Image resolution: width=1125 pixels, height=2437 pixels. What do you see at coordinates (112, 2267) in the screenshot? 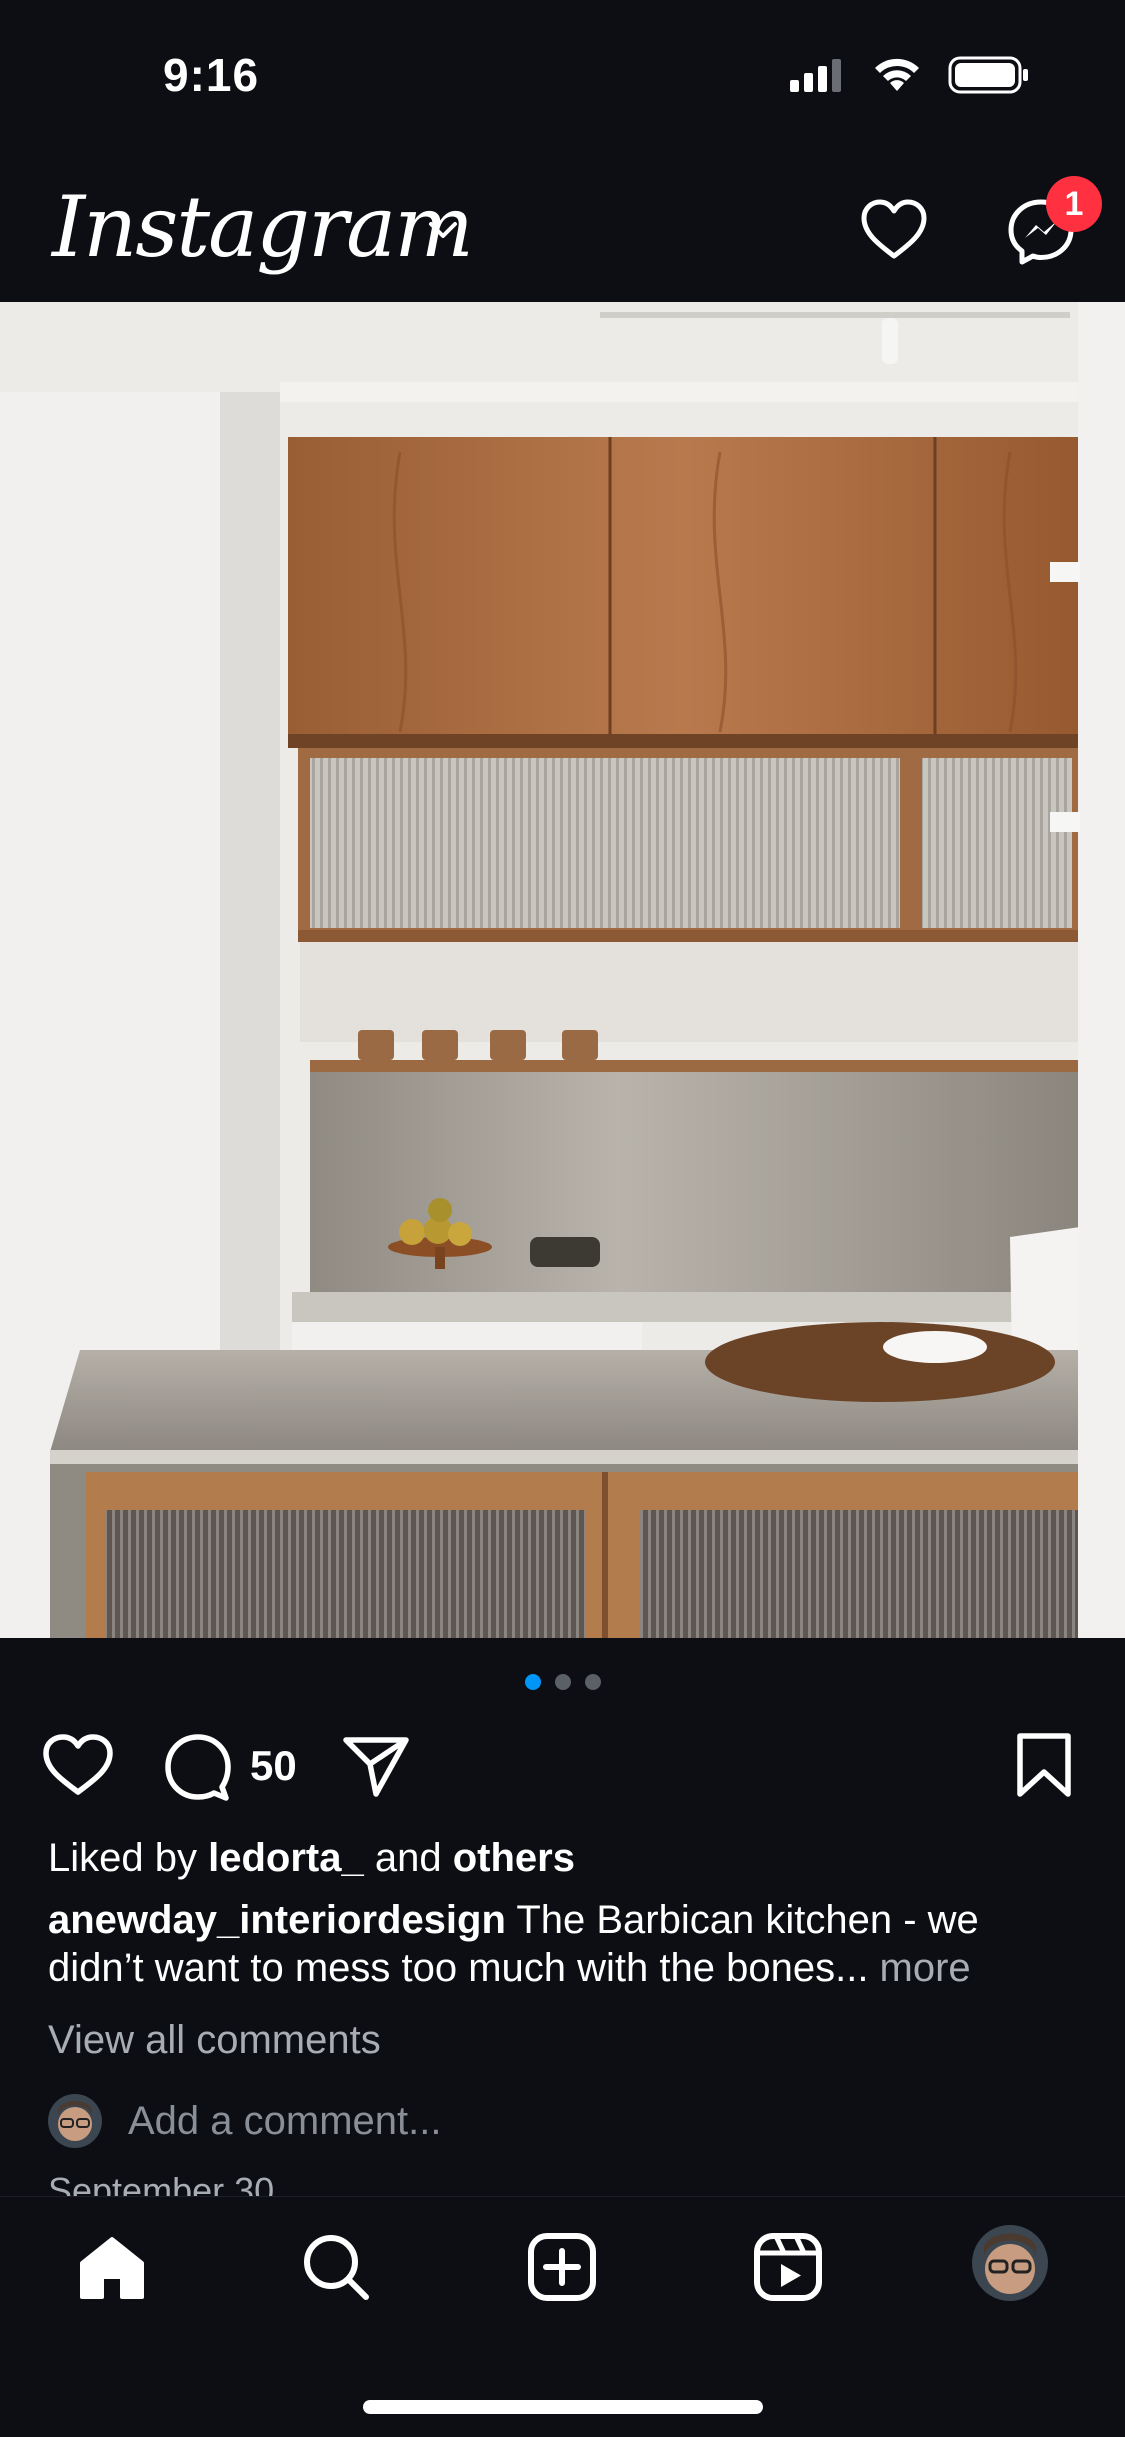
I see `home-icon` at bounding box center [112, 2267].